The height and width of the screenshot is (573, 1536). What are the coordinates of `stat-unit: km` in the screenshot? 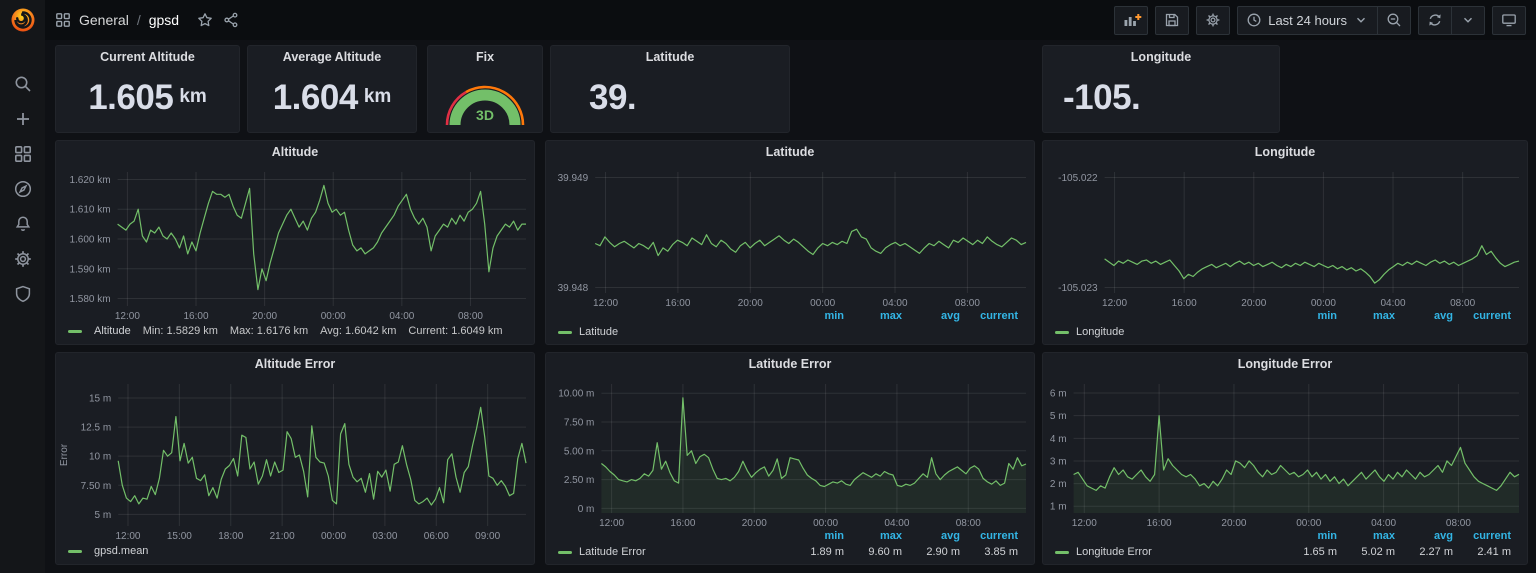 It's located at (193, 96).